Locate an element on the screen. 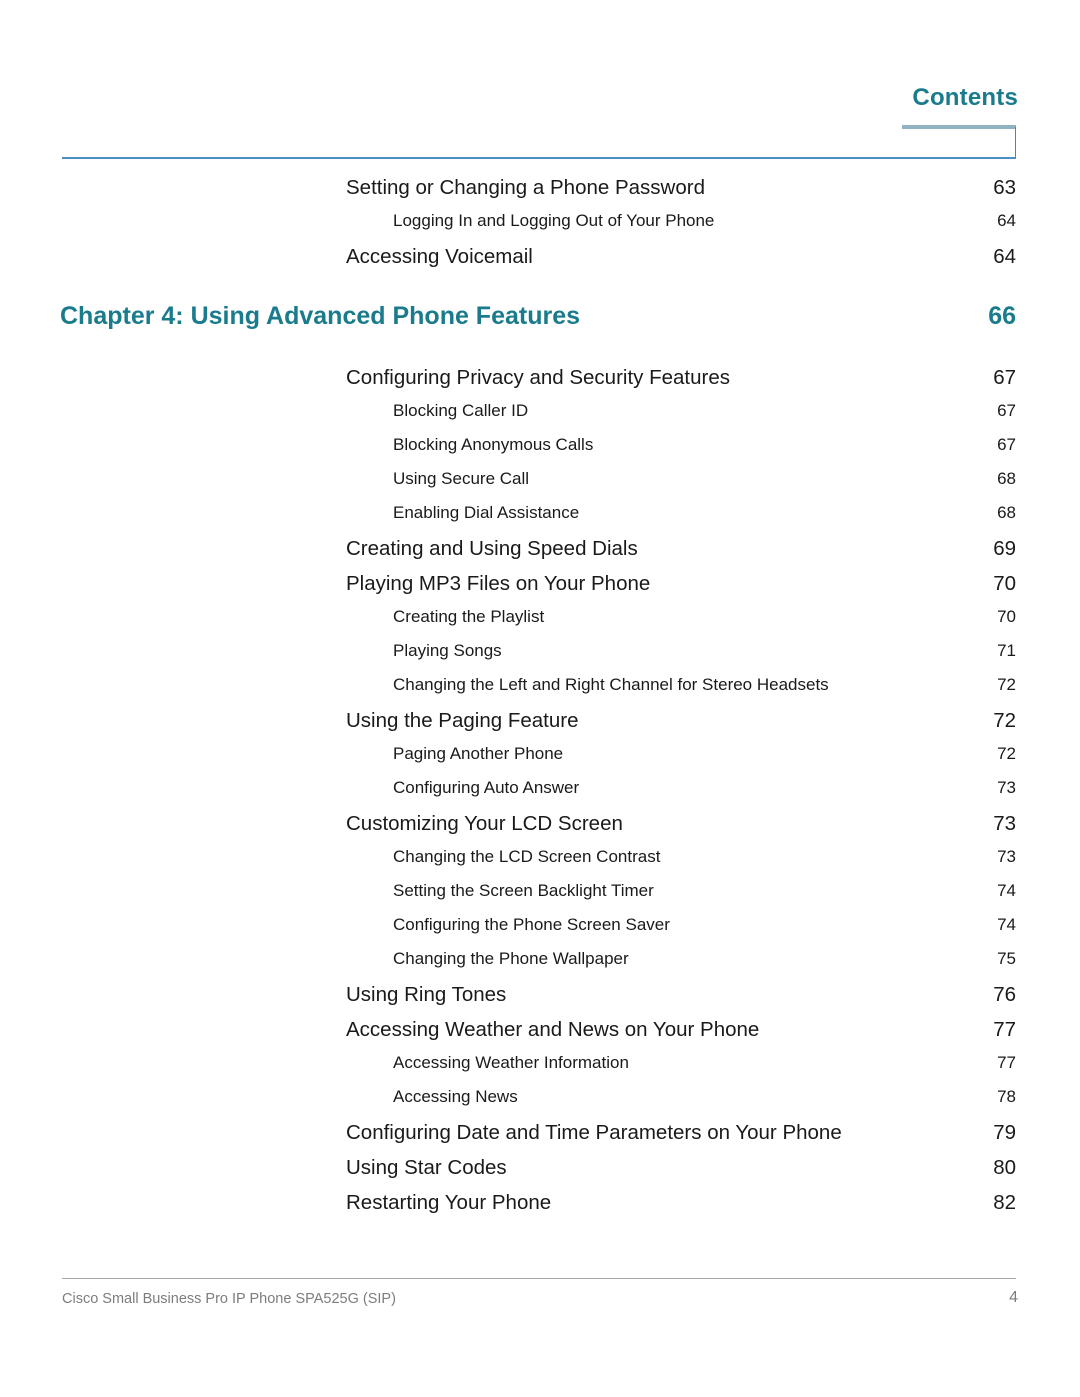 This screenshot has width=1080, height=1397. toc-entry-page-number: 82 is located at coordinates (1004, 1202).